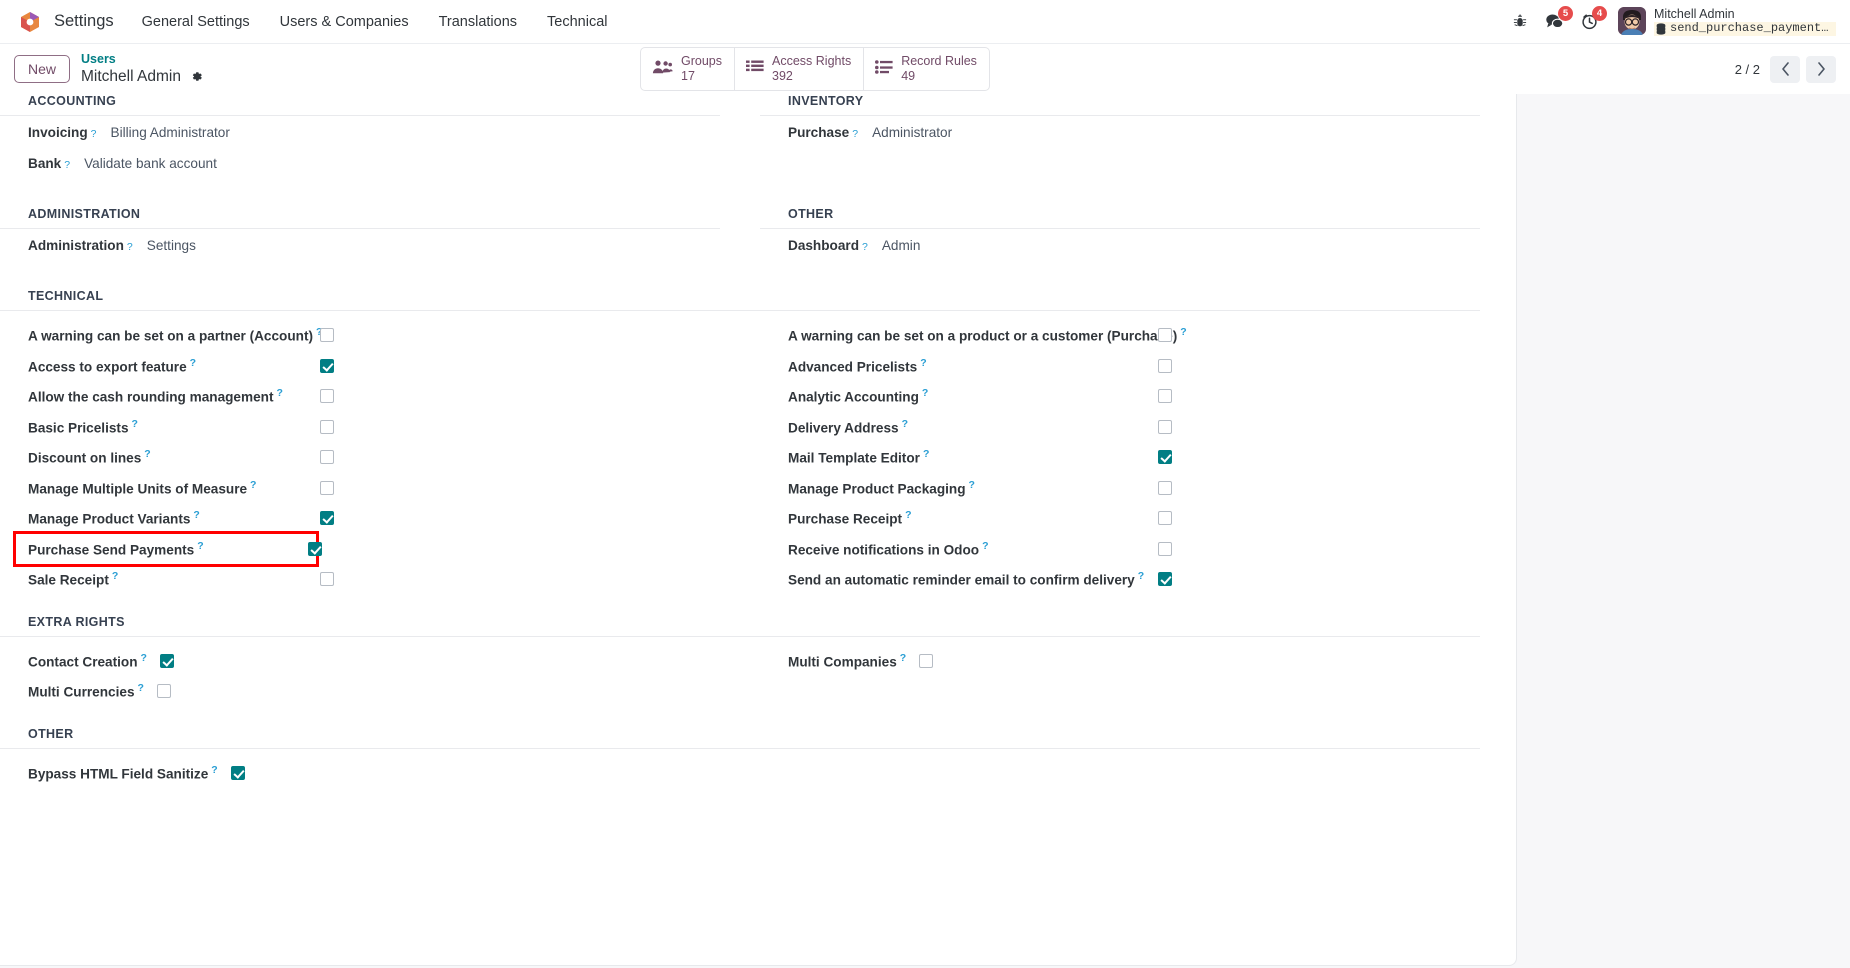 The height and width of the screenshot is (968, 1850). I want to click on stat-button-record-rules: Record Rules 49, so click(926, 69).